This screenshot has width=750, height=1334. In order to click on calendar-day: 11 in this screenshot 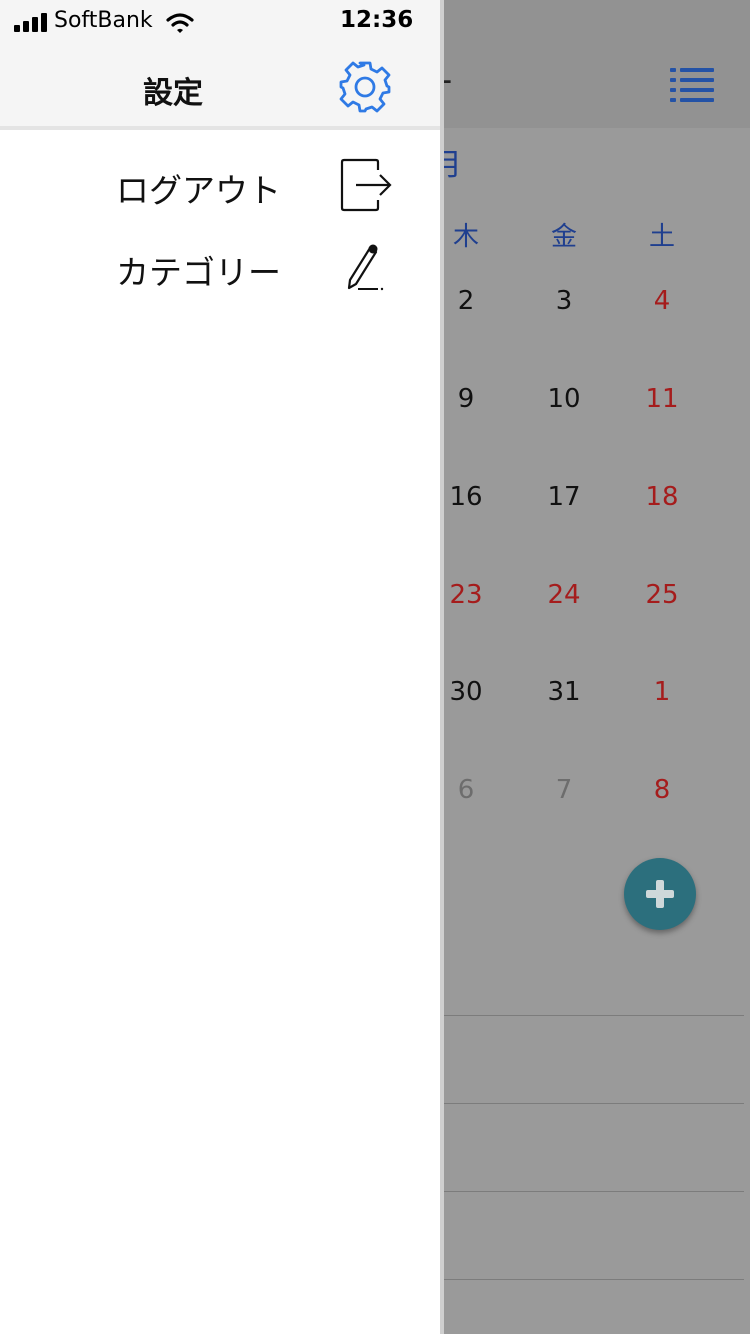, I will do `click(662, 399)`.